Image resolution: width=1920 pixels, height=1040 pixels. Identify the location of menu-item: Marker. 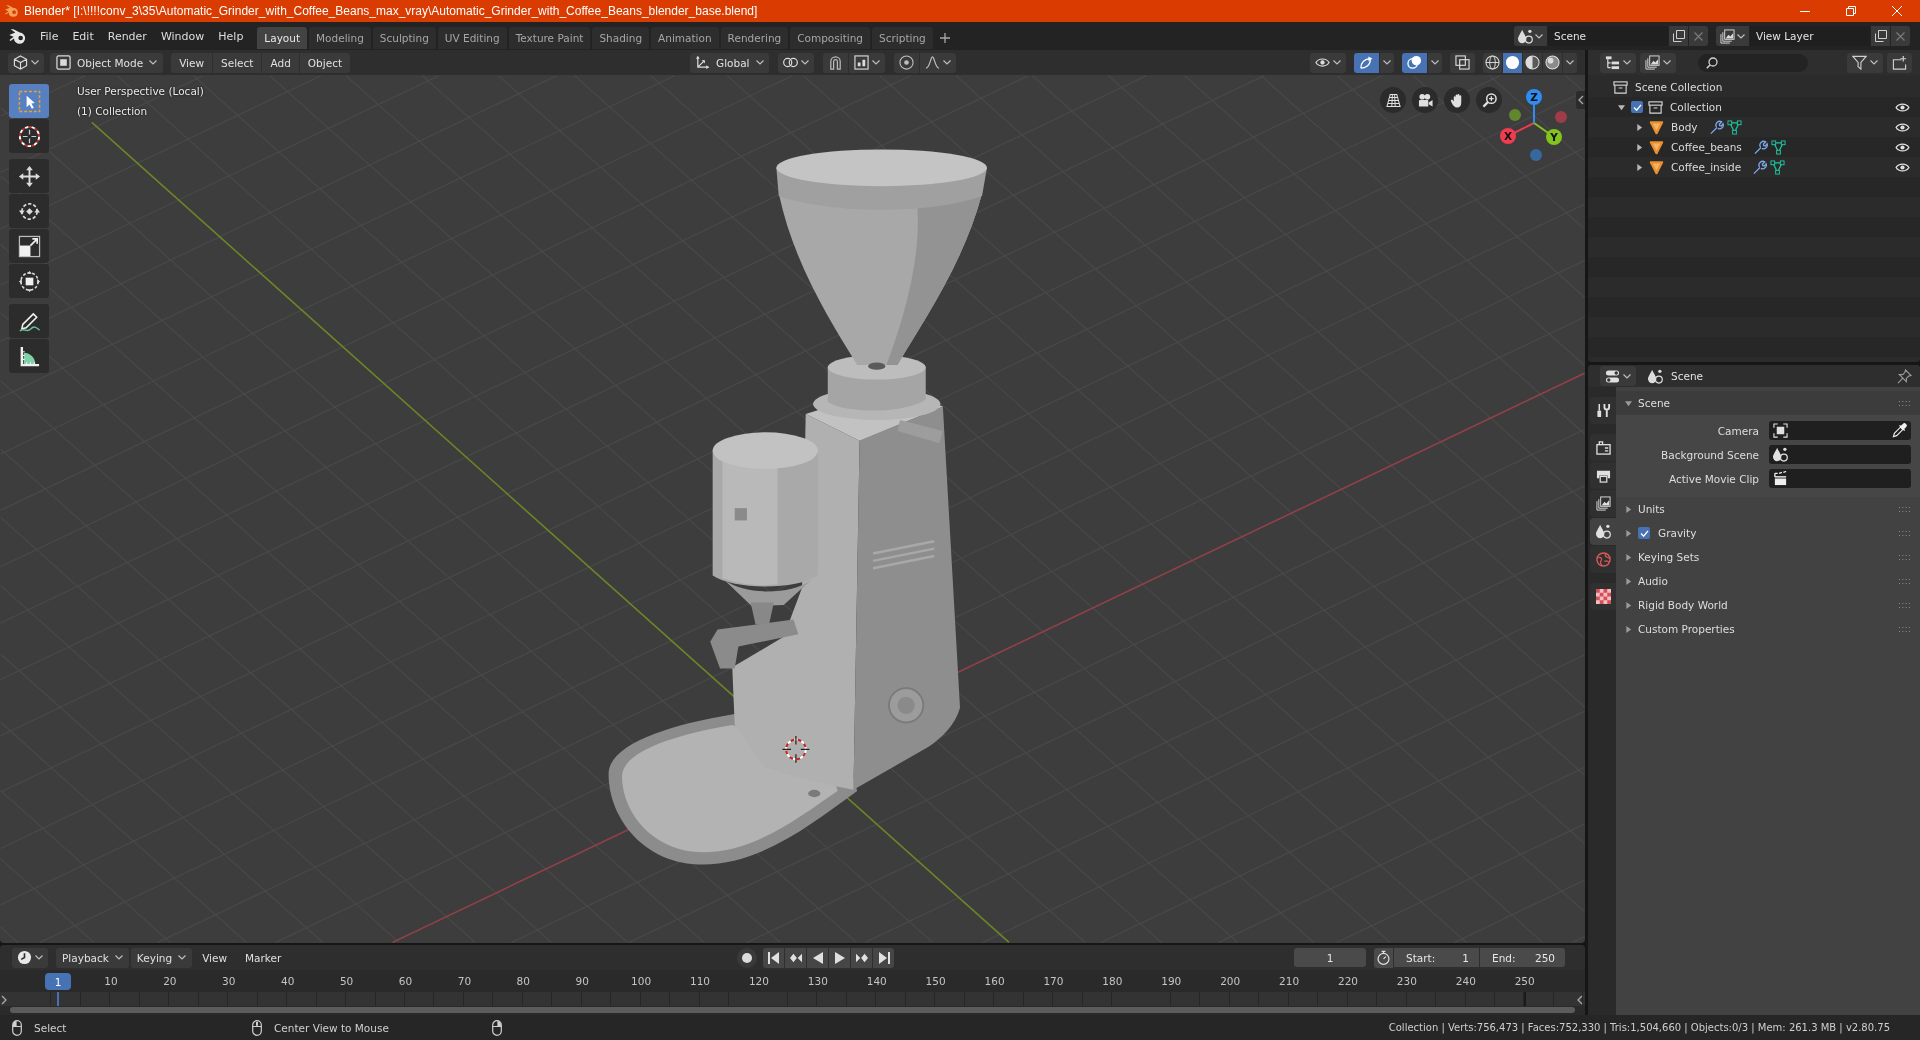
(263, 957).